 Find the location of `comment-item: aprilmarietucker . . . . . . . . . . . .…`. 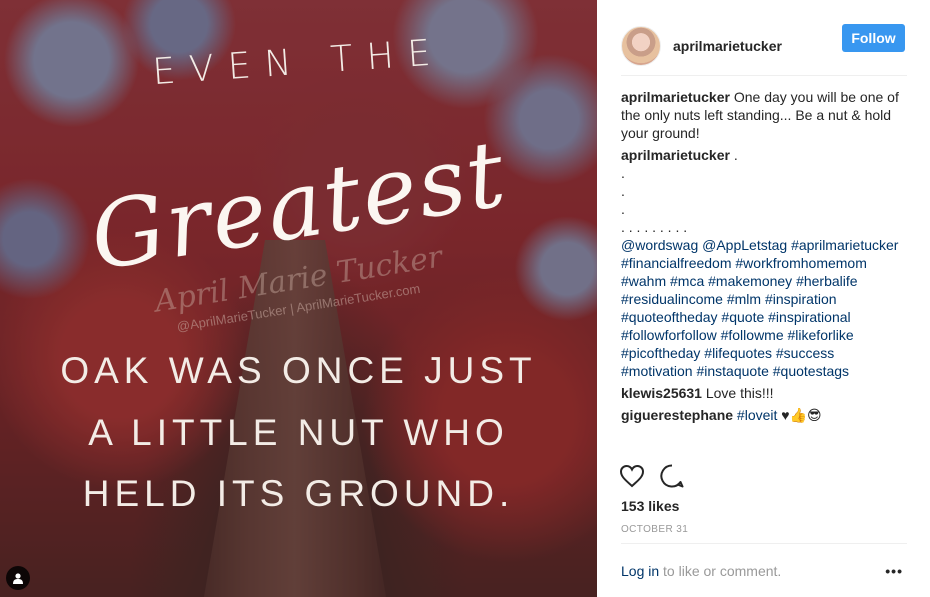

comment-item: aprilmarietucker . . . . . . . . . . . .… is located at coordinates (764, 263).